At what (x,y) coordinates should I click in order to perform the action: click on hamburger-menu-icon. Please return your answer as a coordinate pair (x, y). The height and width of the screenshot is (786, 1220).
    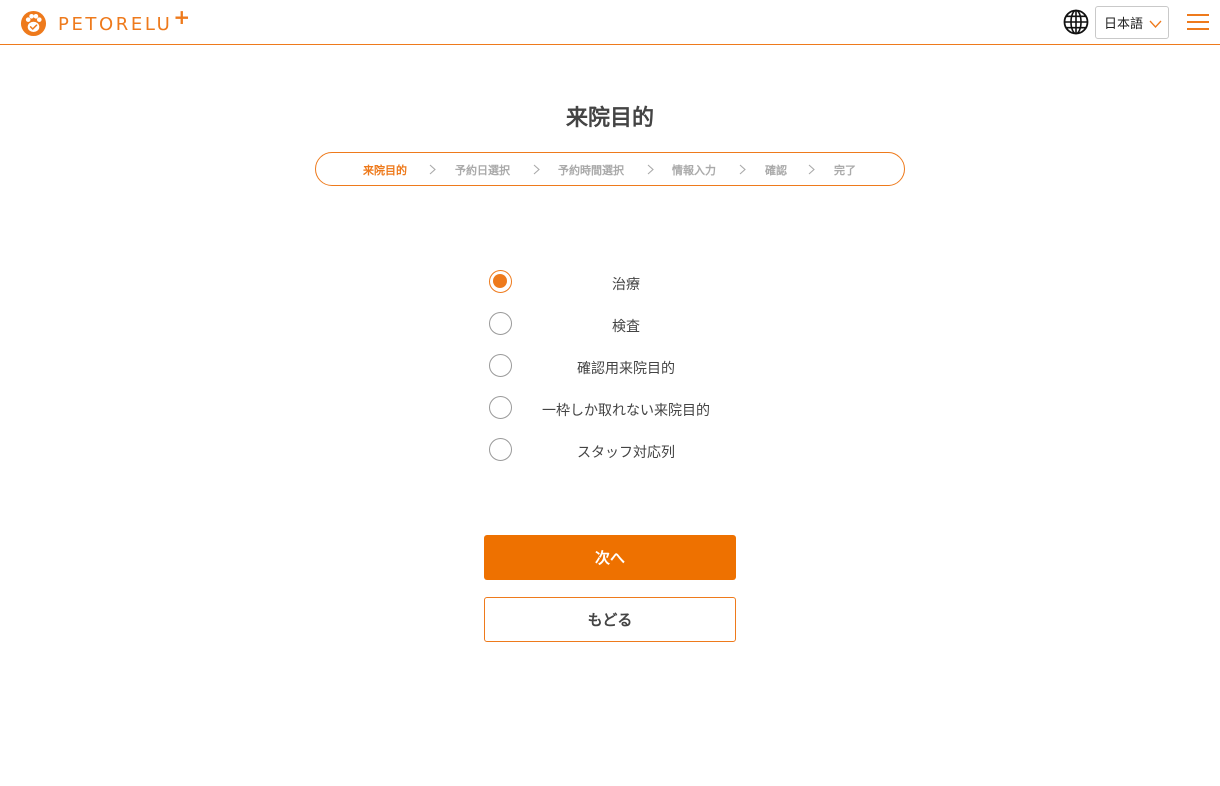
    Looking at the image, I should click on (1198, 22).